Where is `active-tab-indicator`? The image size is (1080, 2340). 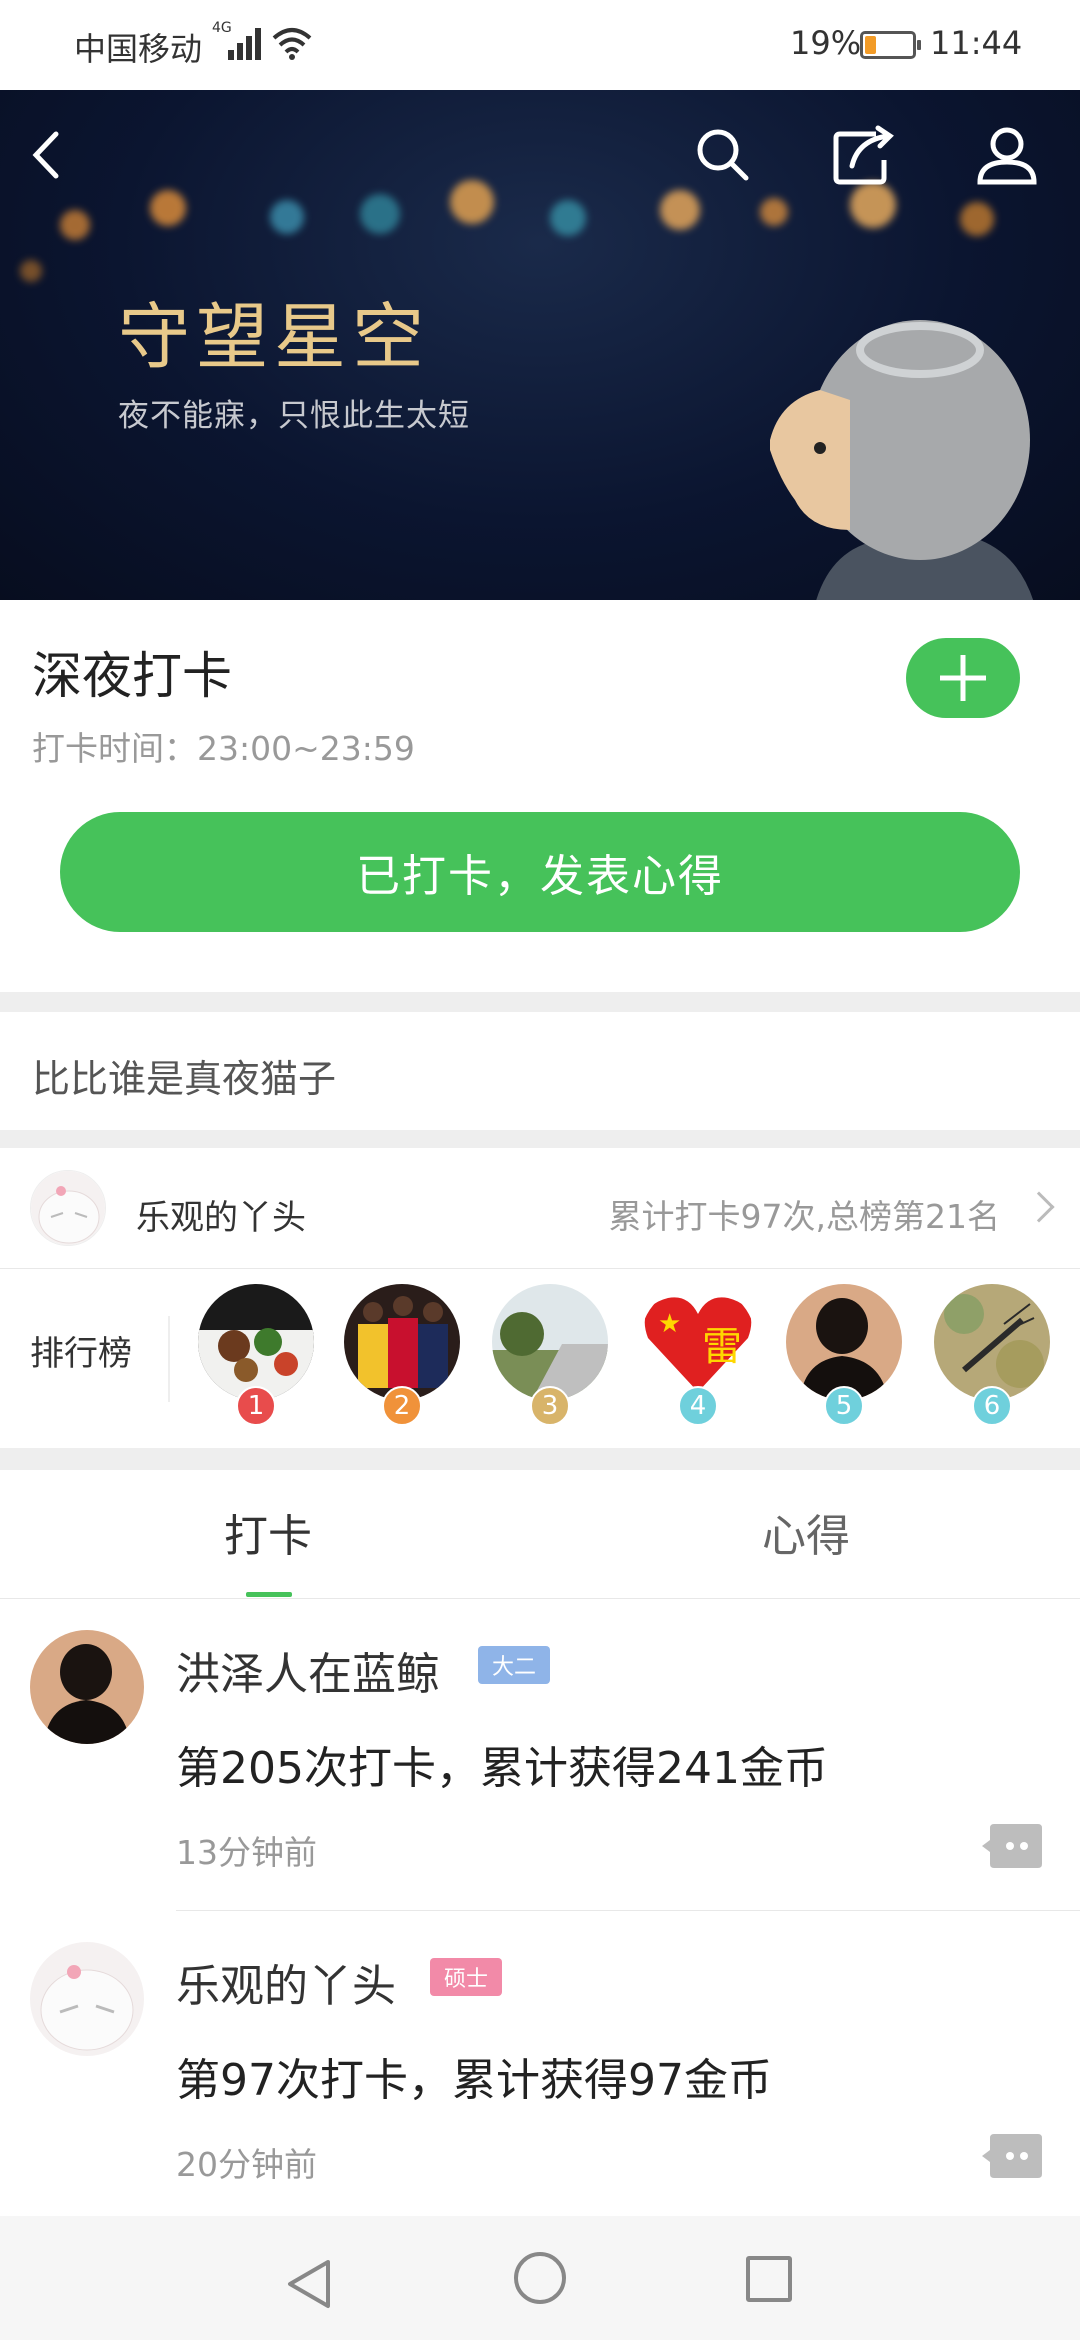 active-tab-indicator is located at coordinates (269, 1594).